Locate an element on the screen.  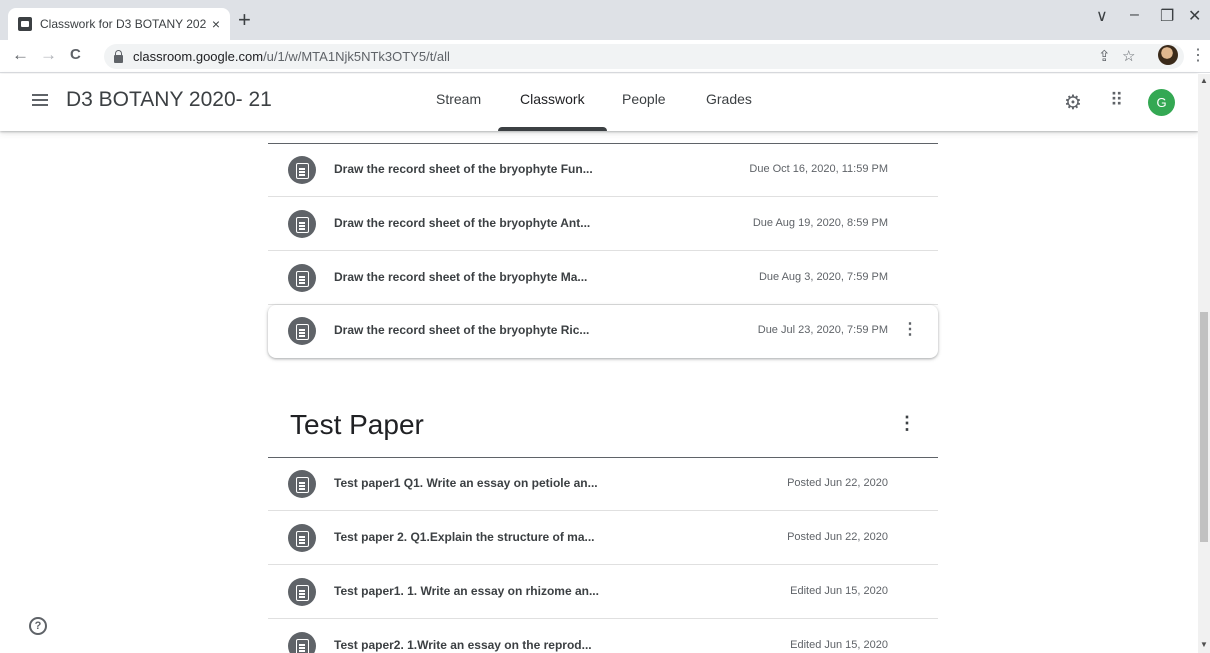
bookmark-star-icon: ☆ is located at coordinates (1128, 56).